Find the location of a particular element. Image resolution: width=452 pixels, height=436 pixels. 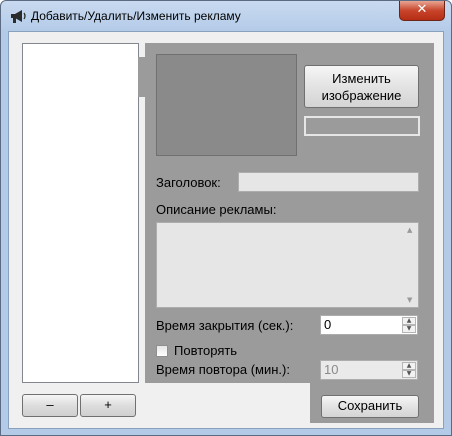

scroll-up-arrow-icon: ▲ is located at coordinates (409, 230).